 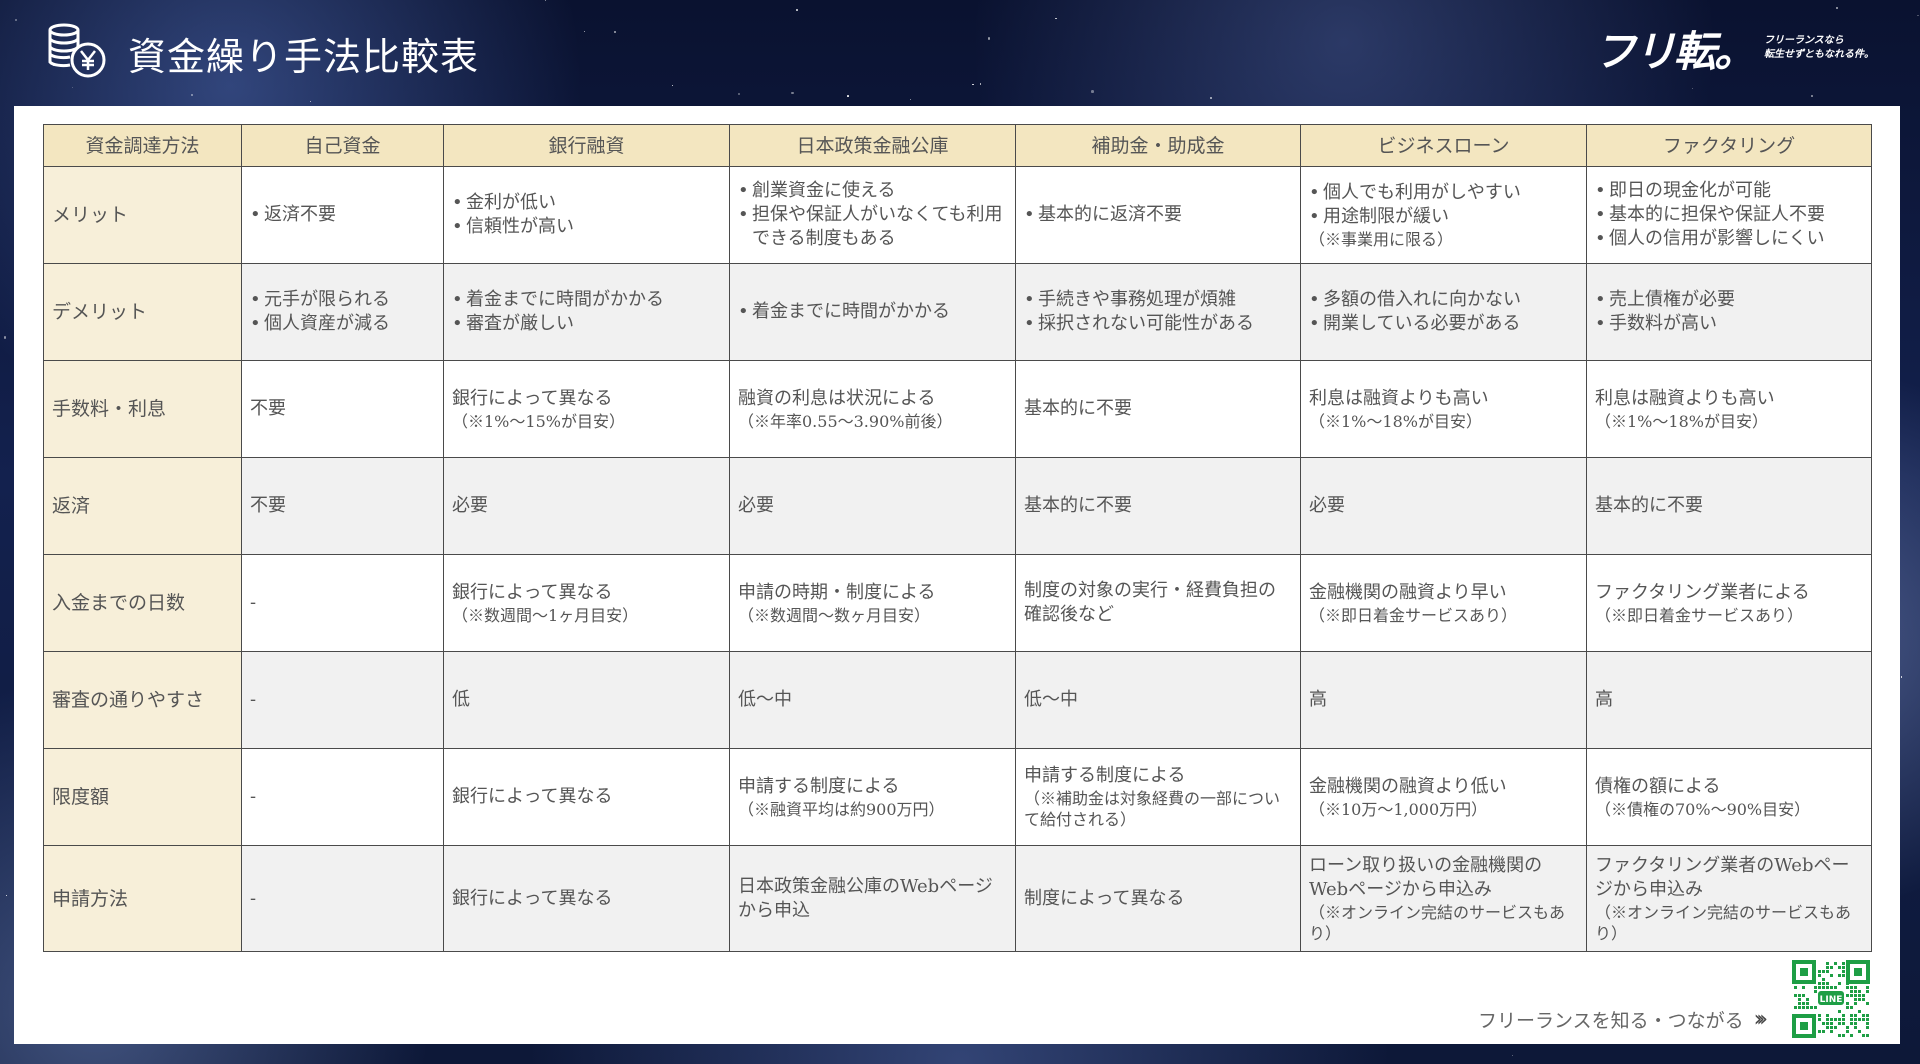 I want to click on cell-text: 不要, so click(x=268, y=408).